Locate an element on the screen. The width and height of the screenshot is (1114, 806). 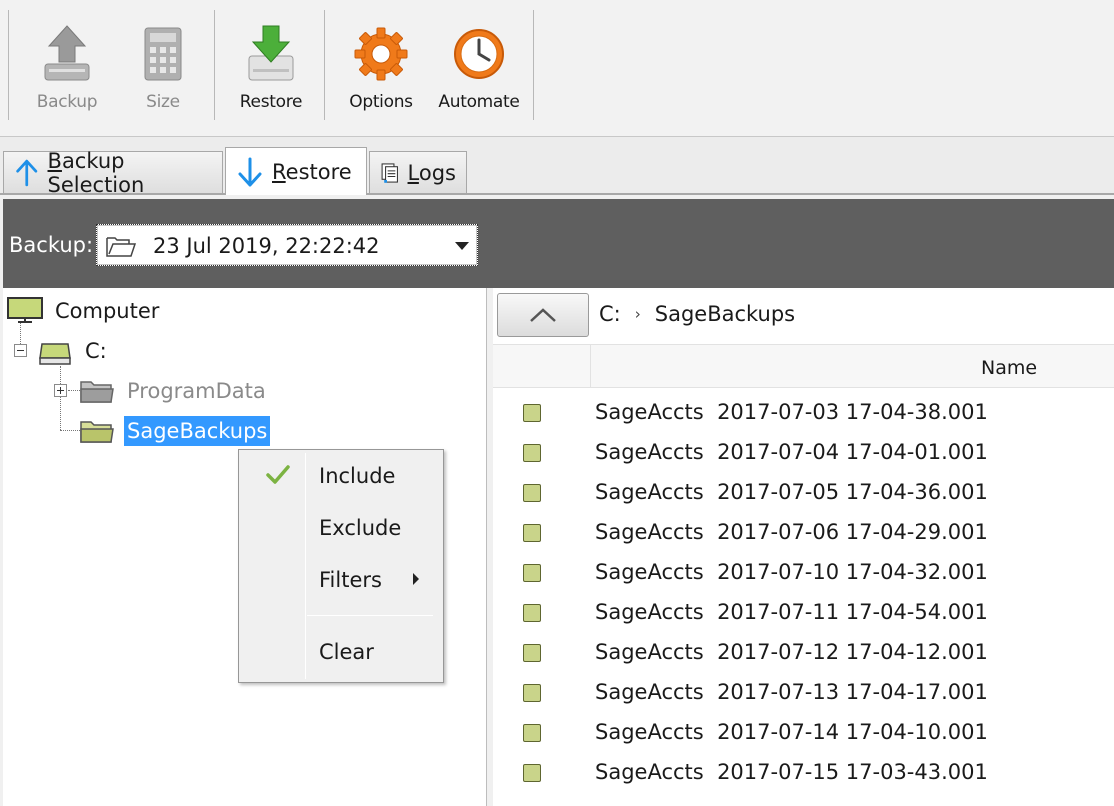
restore-button: Restore is located at coordinates (271, 65).